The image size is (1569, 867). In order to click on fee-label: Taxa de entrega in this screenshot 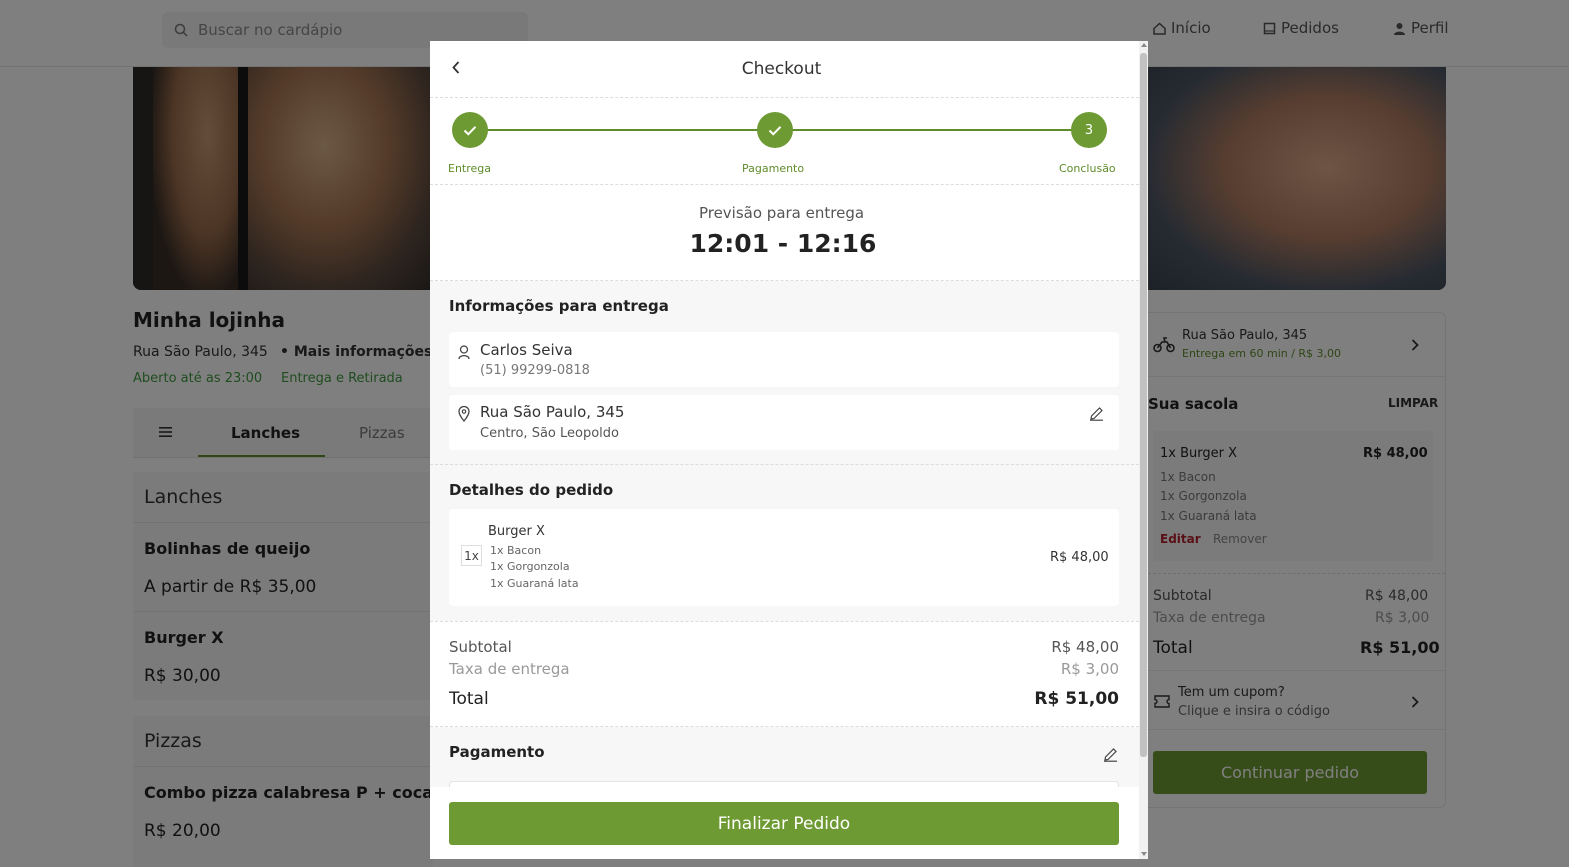, I will do `click(509, 669)`.